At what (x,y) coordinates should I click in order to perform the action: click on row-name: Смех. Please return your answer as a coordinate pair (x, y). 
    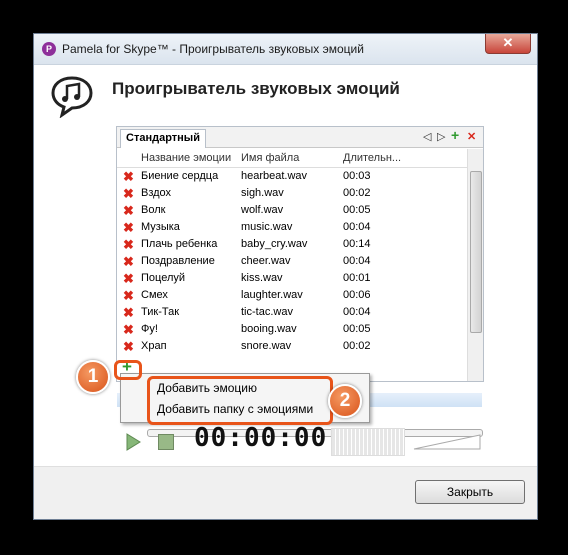
    Looking at the image, I should click on (154, 295).